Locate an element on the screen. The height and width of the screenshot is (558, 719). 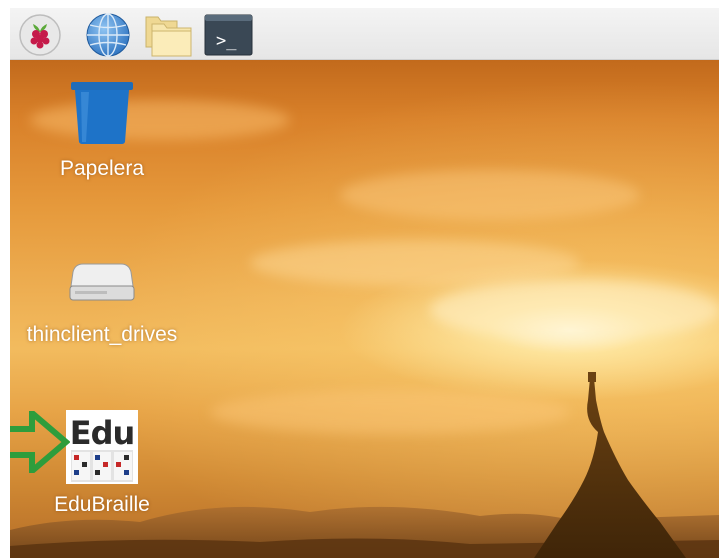
drives-label: thinclient_drives is located at coordinates (102, 334).